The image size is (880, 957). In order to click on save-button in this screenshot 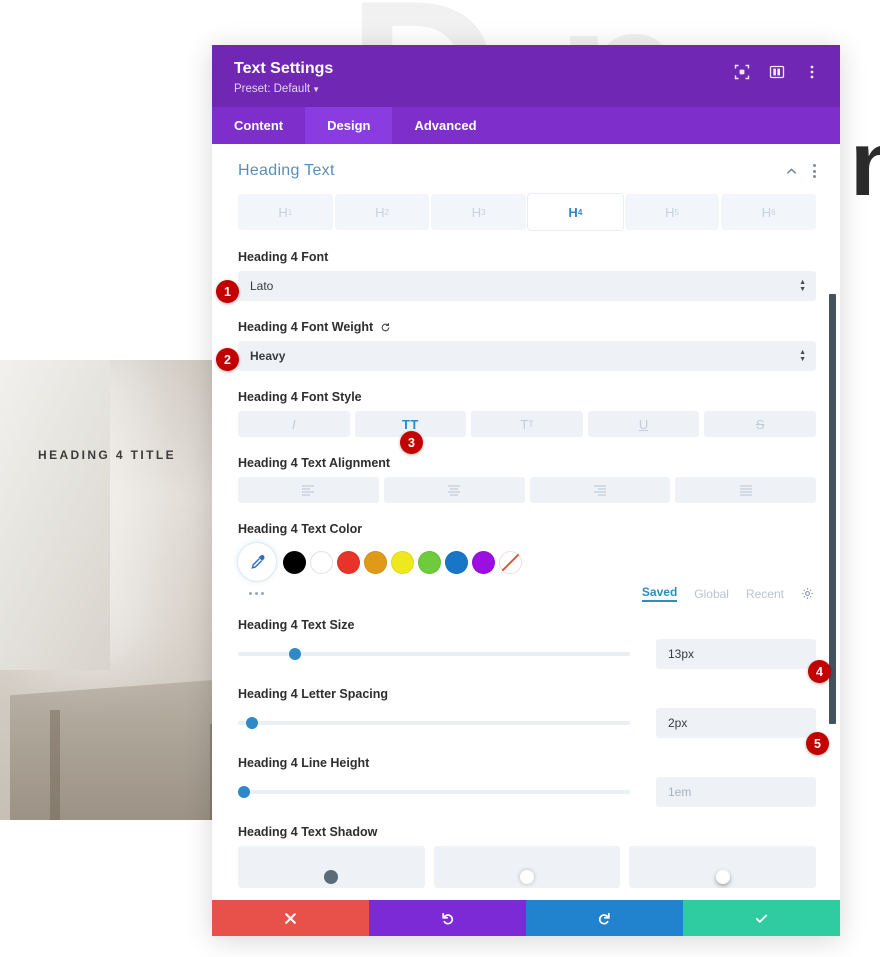, I will do `click(761, 918)`.